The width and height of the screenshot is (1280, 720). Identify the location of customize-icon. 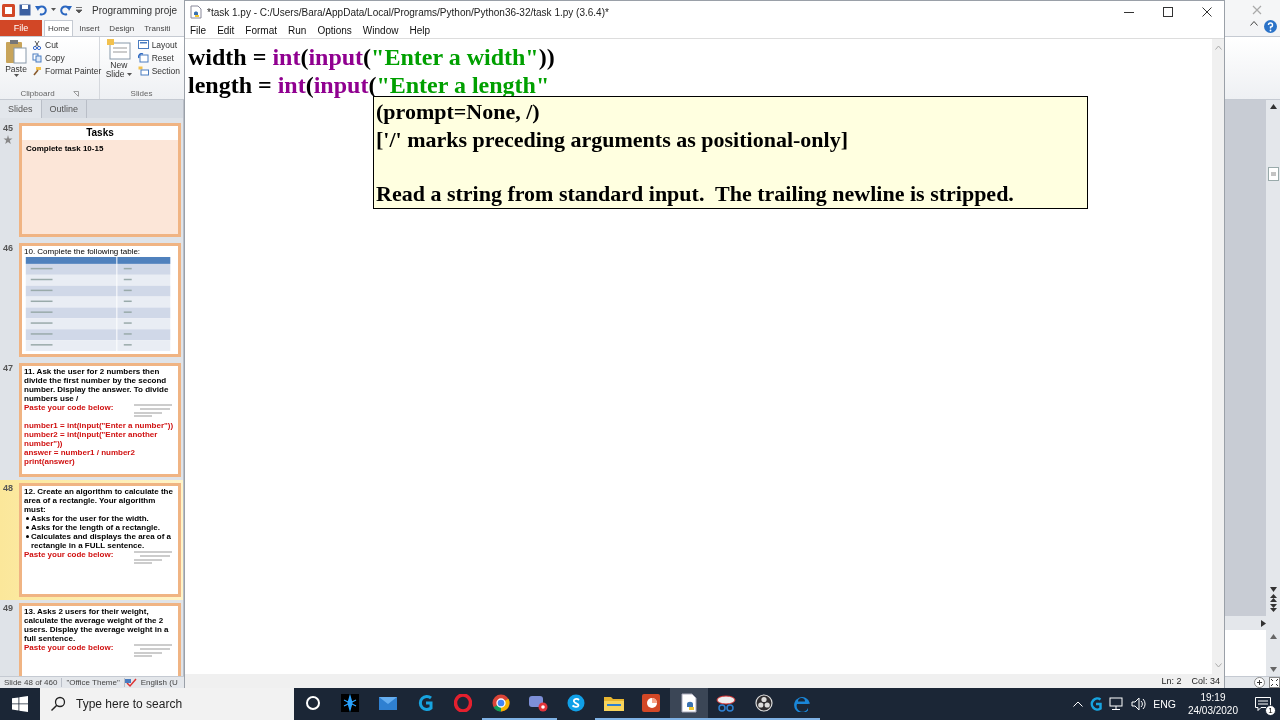
(79, 10).